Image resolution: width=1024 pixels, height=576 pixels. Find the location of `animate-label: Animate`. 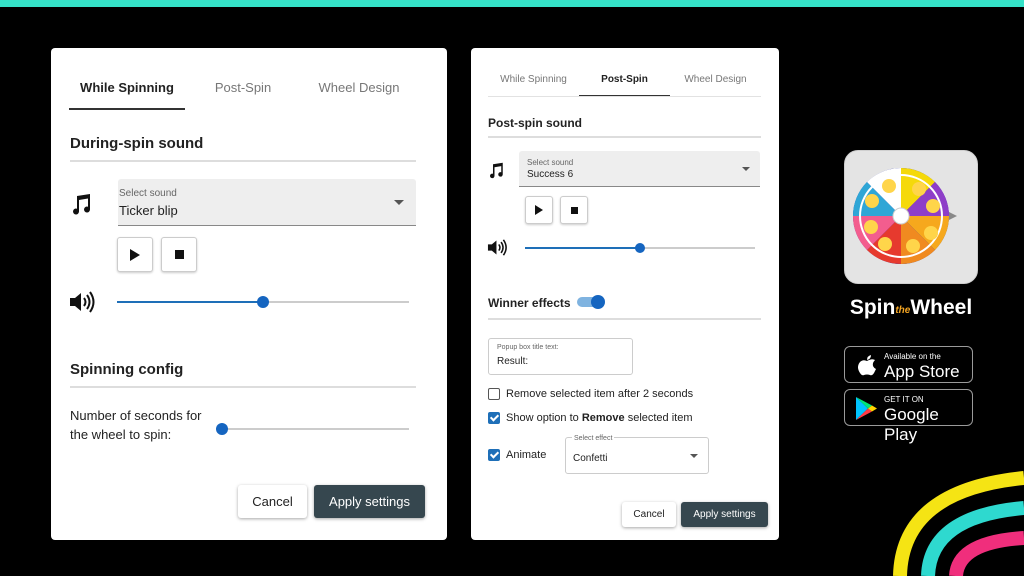

animate-label: Animate is located at coordinates (526, 455).